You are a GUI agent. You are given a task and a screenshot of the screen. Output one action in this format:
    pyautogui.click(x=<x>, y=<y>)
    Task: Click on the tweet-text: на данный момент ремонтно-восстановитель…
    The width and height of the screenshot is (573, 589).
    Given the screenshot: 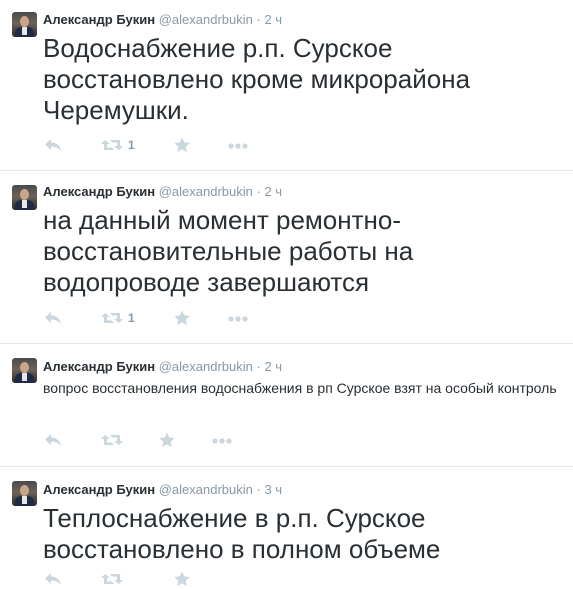 What is the action you would take?
    pyautogui.click(x=228, y=251)
    